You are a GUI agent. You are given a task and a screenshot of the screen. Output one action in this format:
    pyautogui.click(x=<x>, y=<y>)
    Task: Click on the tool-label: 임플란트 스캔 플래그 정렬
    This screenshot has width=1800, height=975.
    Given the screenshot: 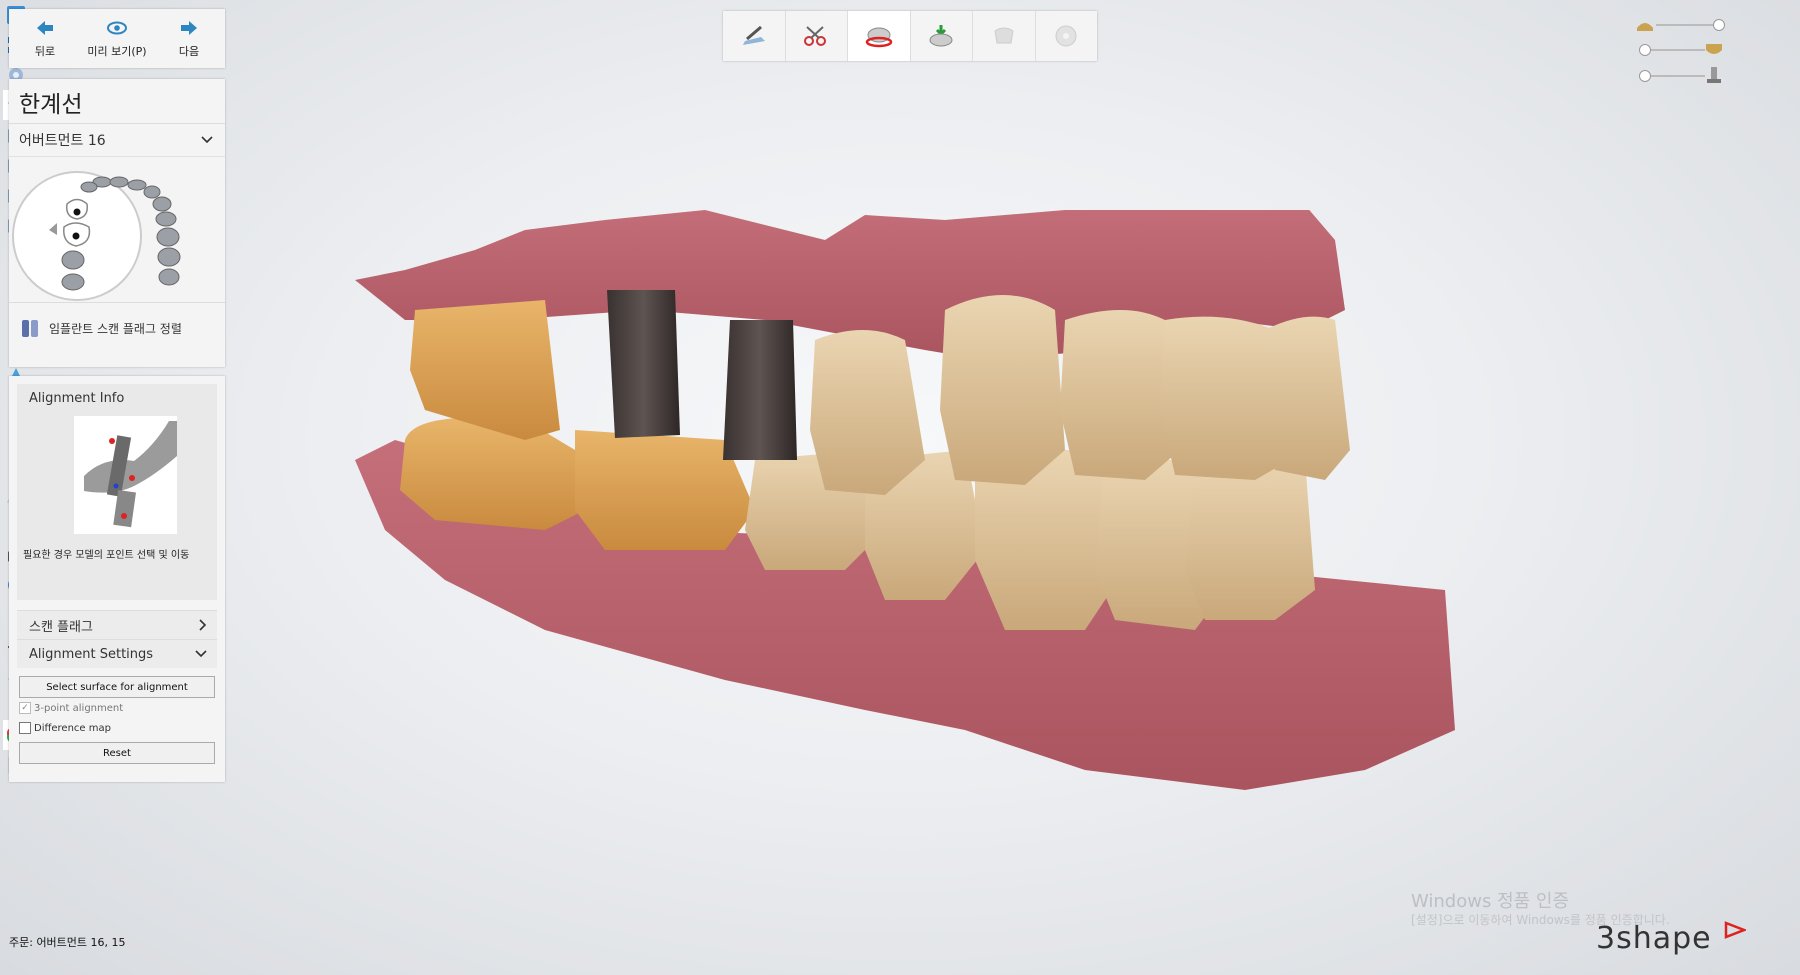 What is the action you would take?
    pyautogui.click(x=115, y=328)
    